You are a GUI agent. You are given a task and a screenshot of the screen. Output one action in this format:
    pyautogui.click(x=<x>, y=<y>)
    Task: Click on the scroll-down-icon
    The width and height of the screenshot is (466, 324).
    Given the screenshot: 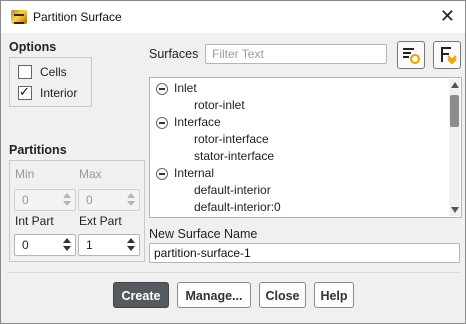 What is the action you would take?
    pyautogui.click(x=455, y=210)
    